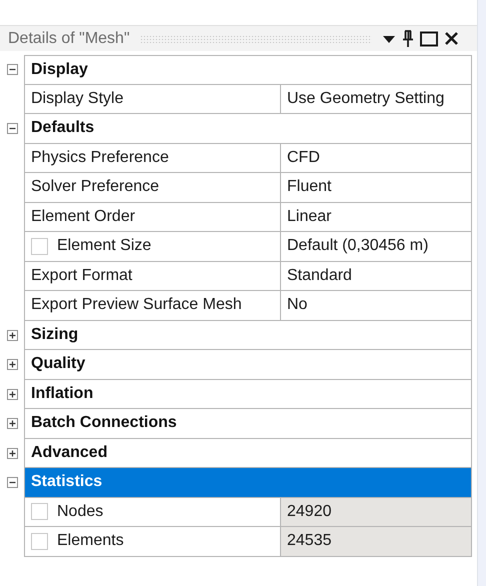  Describe the element at coordinates (248, 483) in the screenshot. I see `group-header: Statistics` at that location.